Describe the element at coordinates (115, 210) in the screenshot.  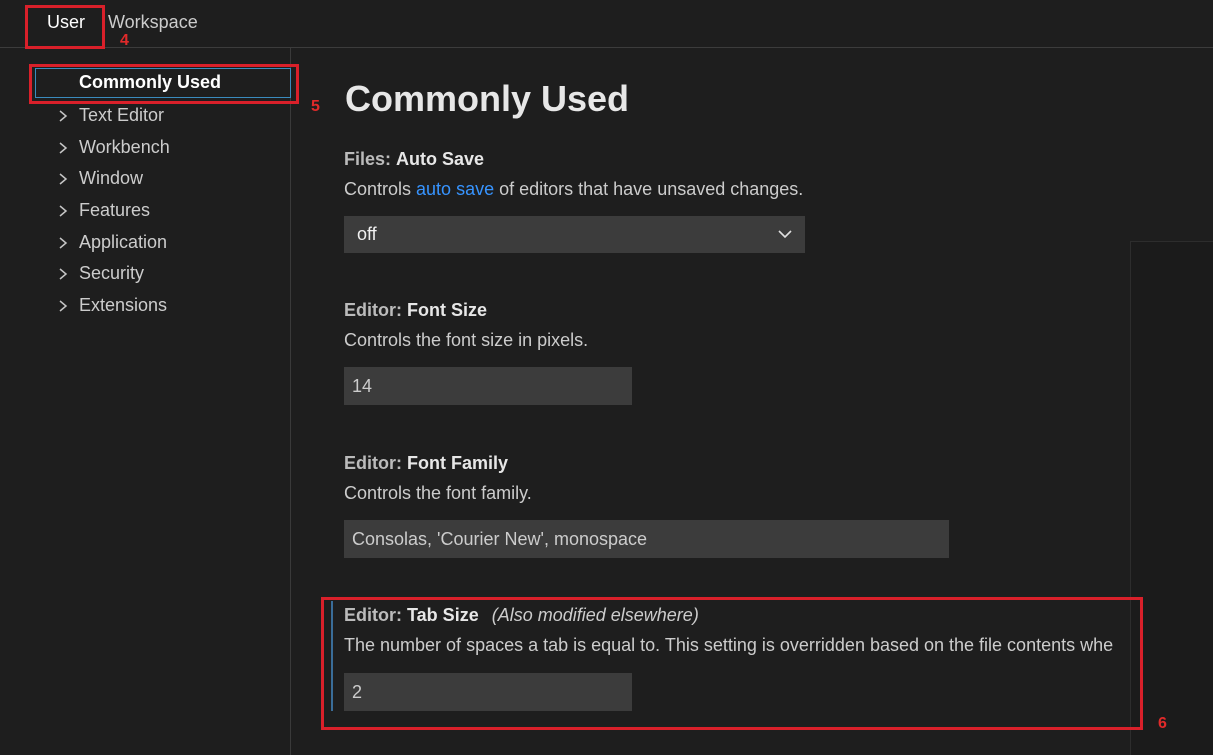
I see `toc-item-label: Features` at that location.